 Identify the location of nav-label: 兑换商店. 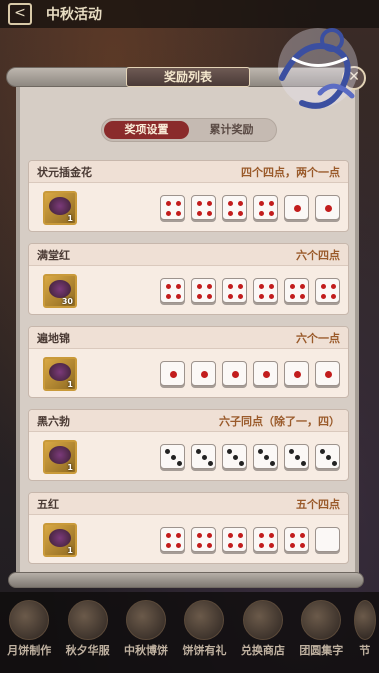
(262, 650).